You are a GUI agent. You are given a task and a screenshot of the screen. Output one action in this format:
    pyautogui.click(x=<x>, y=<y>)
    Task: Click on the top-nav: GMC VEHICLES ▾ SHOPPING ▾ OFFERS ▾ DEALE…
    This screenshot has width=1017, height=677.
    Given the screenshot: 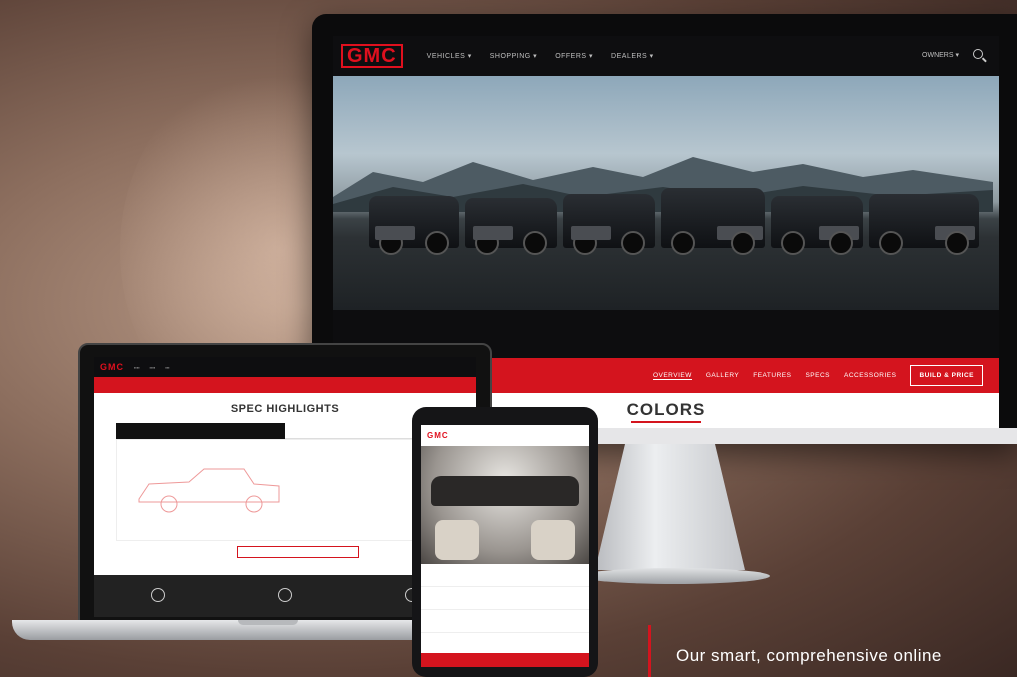 What is the action you would take?
    pyautogui.click(x=666, y=56)
    